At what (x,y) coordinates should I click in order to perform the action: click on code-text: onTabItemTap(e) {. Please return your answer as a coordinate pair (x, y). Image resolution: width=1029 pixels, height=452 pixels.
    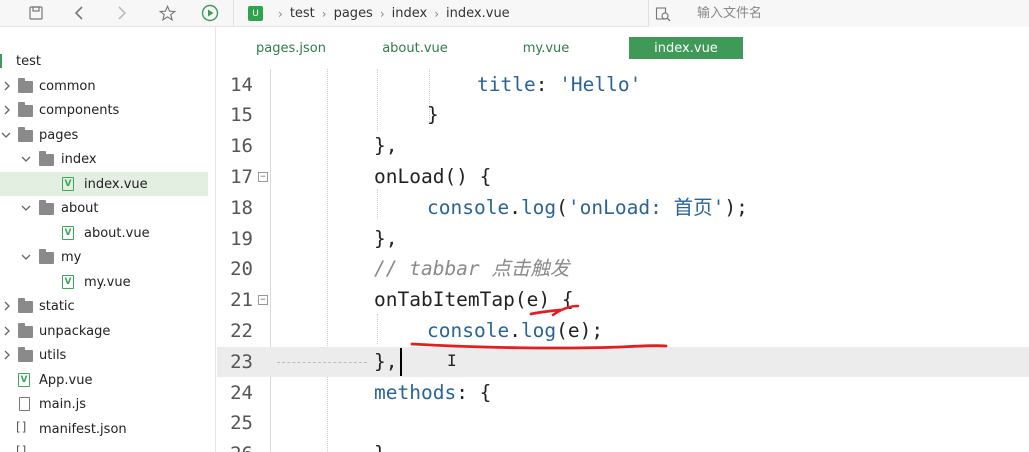
    Looking at the image, I should click on (474, 300).